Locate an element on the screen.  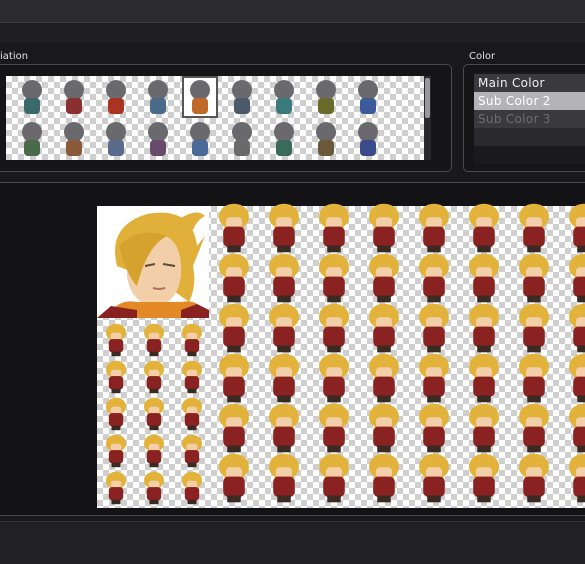
variation-scrollbar is located at coordinates (427, 118).